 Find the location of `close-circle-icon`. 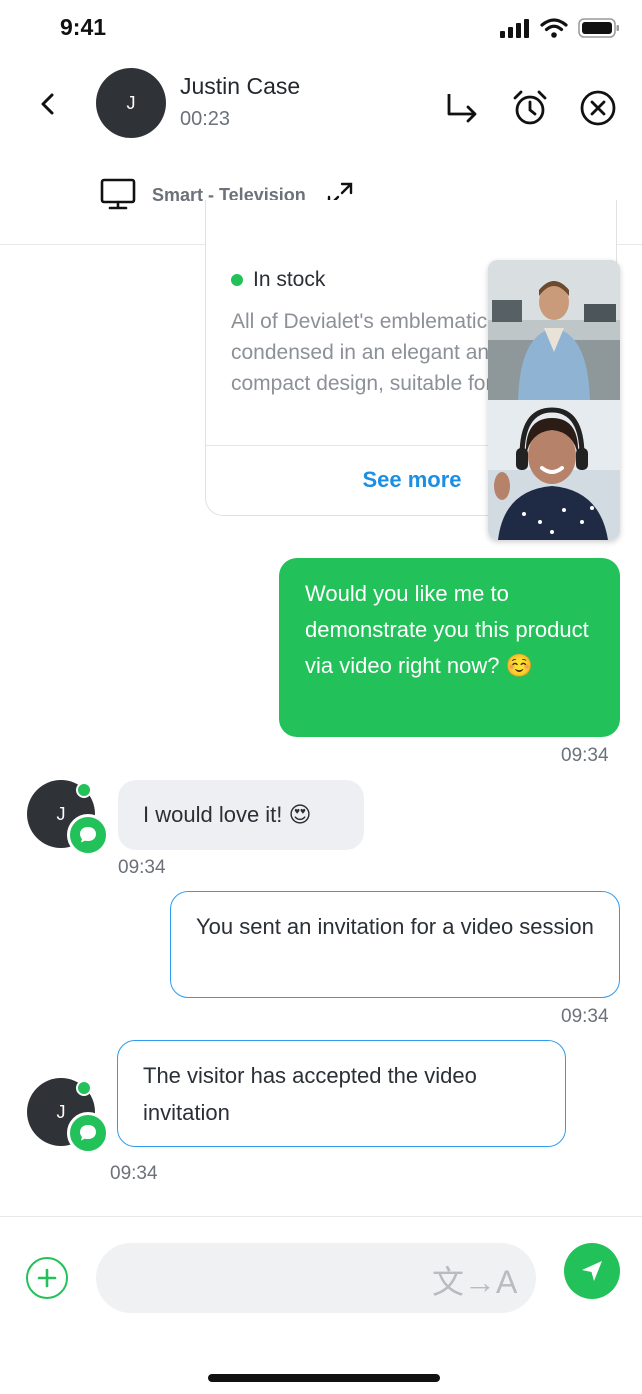

close-circle-icon is located at coordinates (598, 108).